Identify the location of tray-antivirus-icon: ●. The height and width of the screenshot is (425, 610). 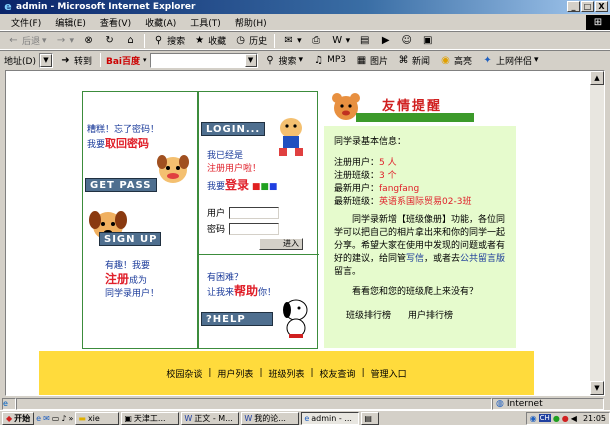
(565, 418).